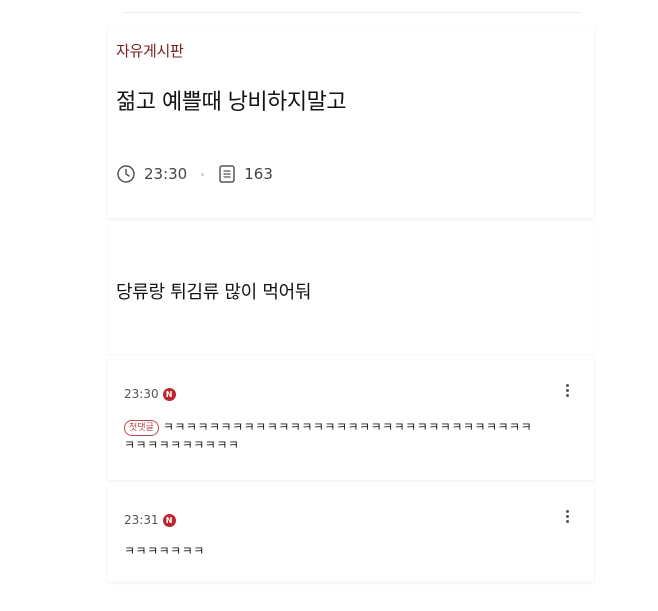 The width and height of the screenshot is (658, 611). Describe the element at coordinates (351, 534) in the screenshot. I see `comment-item: 23:31 N ㅋㅋㅋㅋㅋㅋㅋ` at that location.